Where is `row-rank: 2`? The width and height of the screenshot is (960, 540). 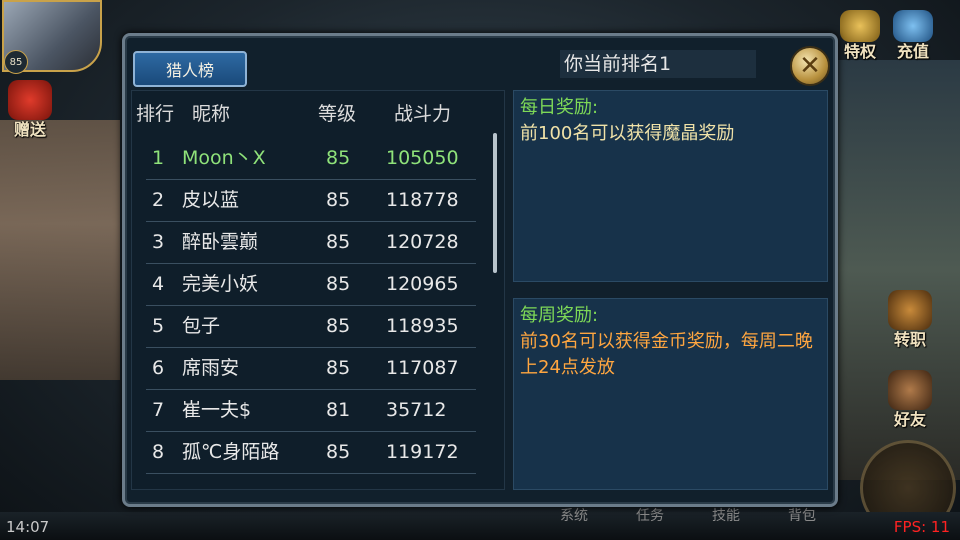
row-rank: 2 is located at coordinates (158, 200).